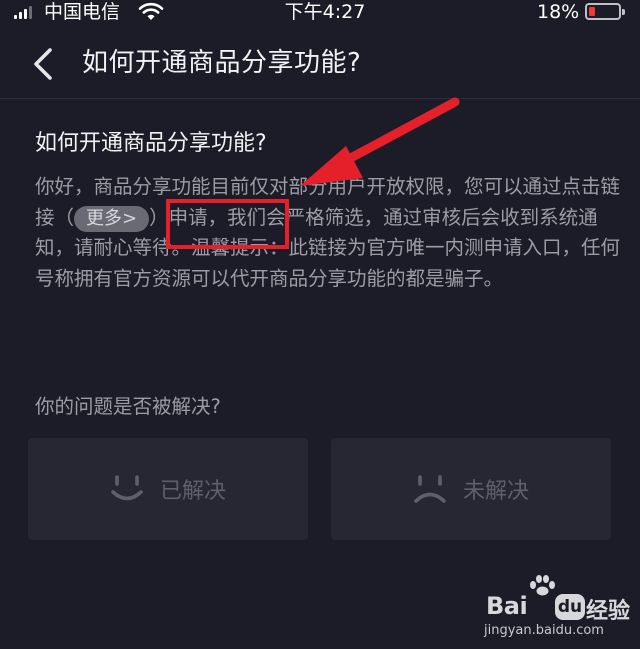 The height and width of the screenshot is (649, 640). What do you see at coordinates (151, 143) in the screenshot?
I see `question-title: 如何开通商品分享功能?` at bounding box center [151, 143].